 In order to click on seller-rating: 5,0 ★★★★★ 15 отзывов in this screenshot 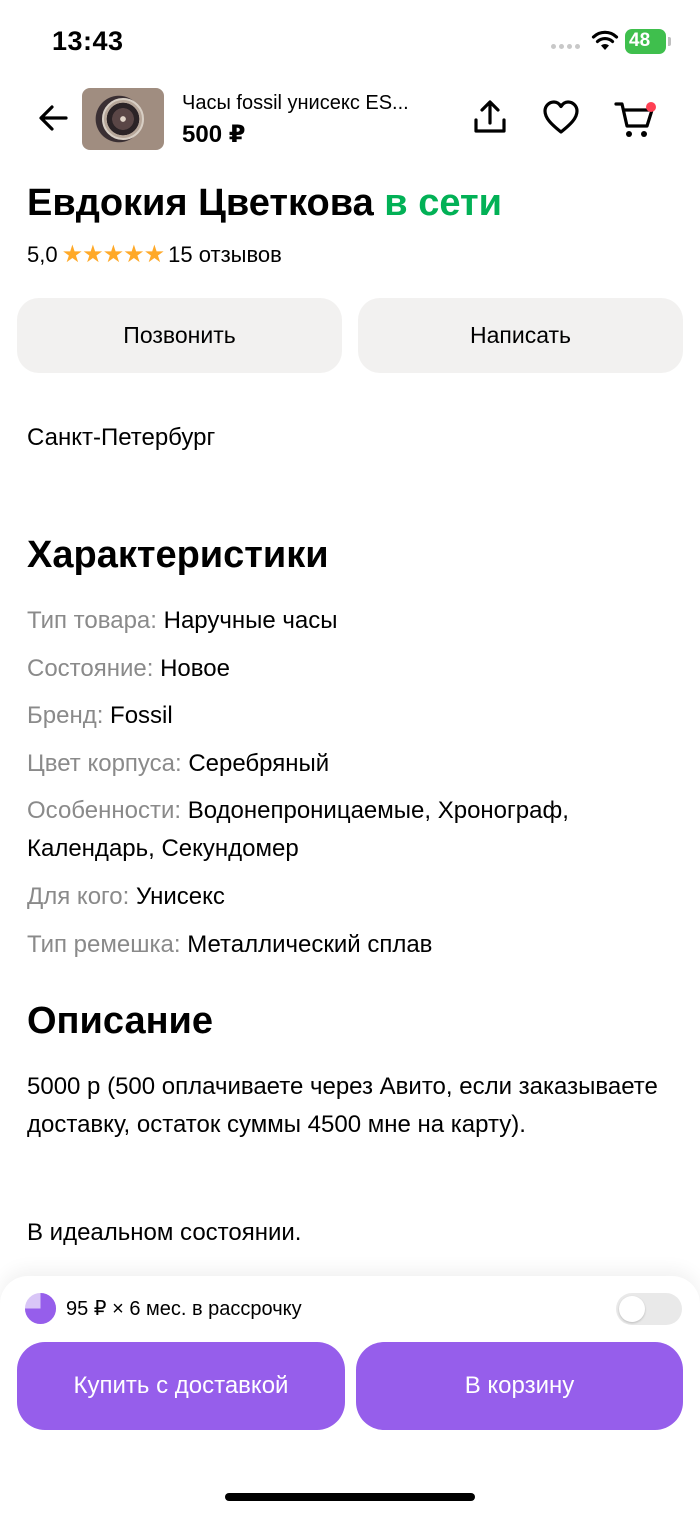, I will do `click(154, 254)`.